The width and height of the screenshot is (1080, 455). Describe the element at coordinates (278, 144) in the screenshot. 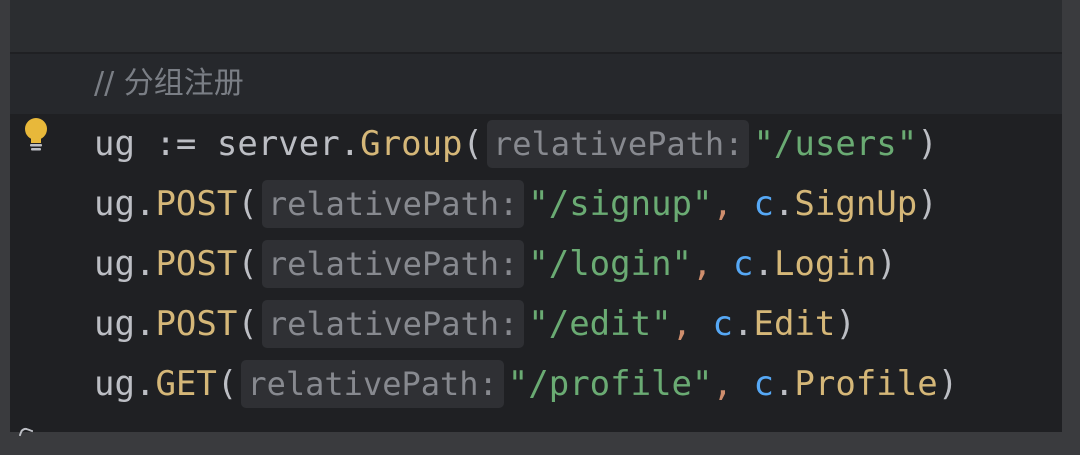

I see `token-object: server` at that location.